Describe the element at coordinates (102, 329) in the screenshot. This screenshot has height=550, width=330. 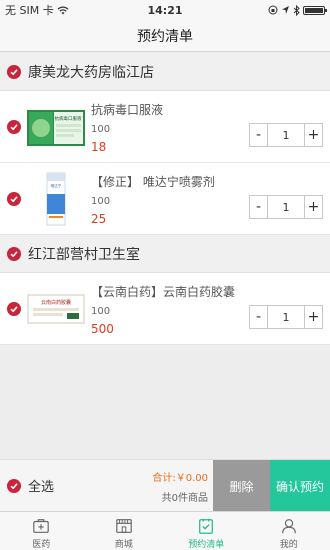
I see `product-price: 500` at that location.